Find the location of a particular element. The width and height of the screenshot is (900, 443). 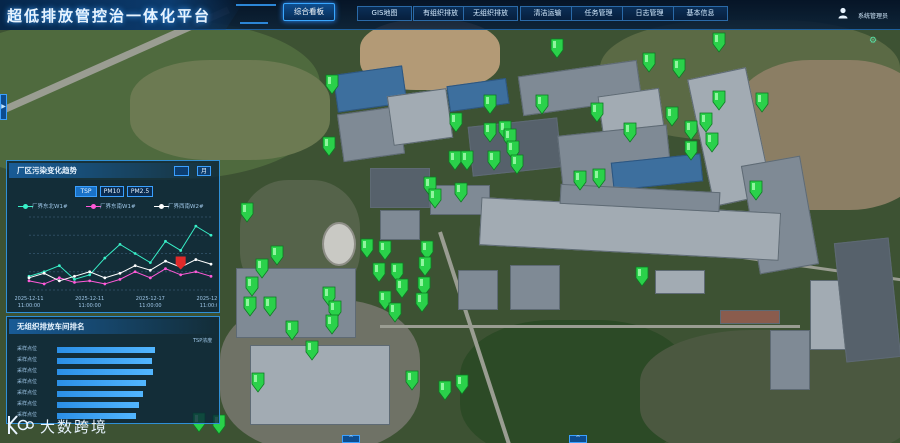

title-decoration is located at coordinates (256, 5).